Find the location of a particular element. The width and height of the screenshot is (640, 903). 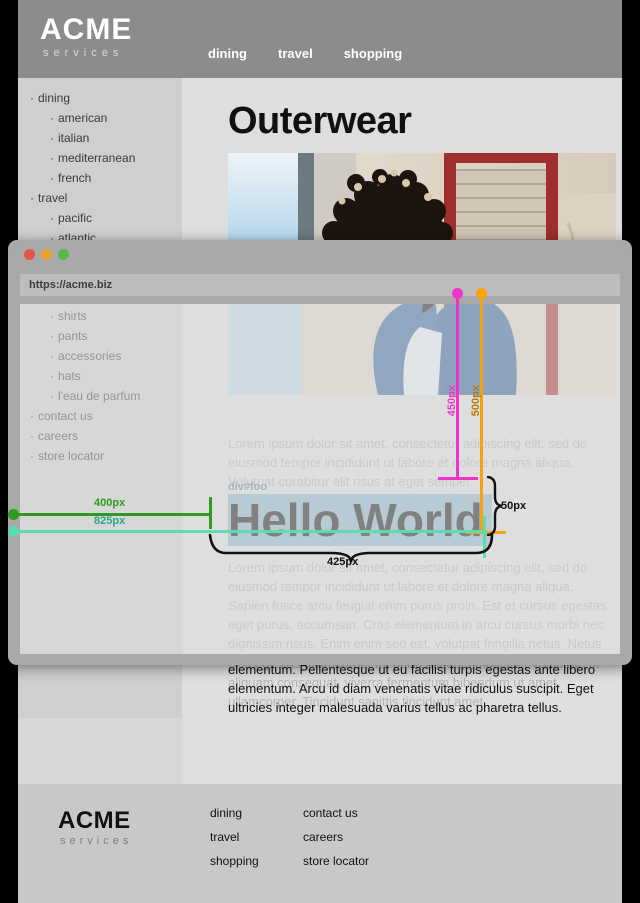

viewport-sidebar-item-accessories: · accessories is located at coordinates (101, 356).